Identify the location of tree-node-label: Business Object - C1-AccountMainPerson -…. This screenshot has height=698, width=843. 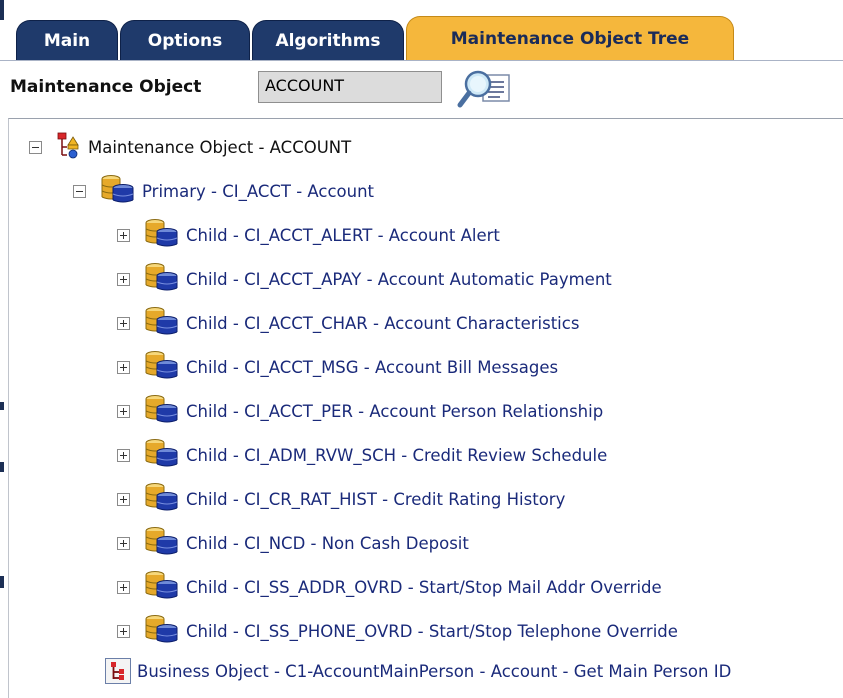
(434, 671).